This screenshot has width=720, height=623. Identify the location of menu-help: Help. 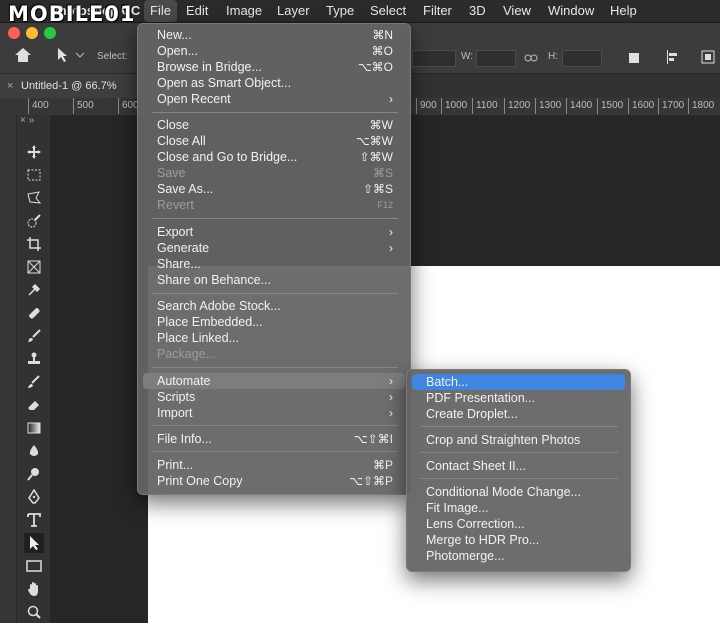
(623, 11).